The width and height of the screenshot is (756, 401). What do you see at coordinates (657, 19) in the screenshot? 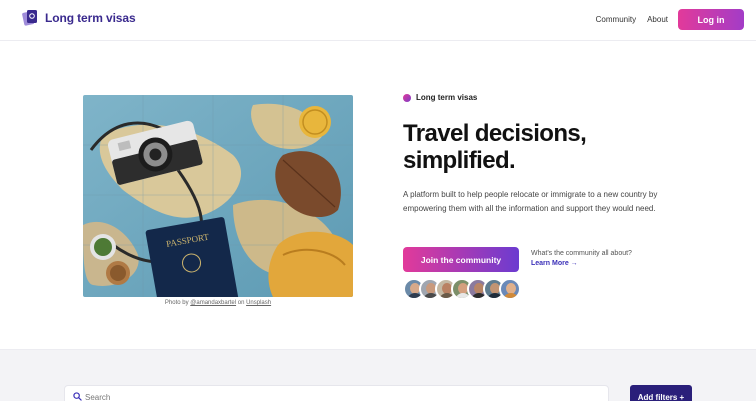
I see `nav-about-link: About` at bounding box center [657, 19].